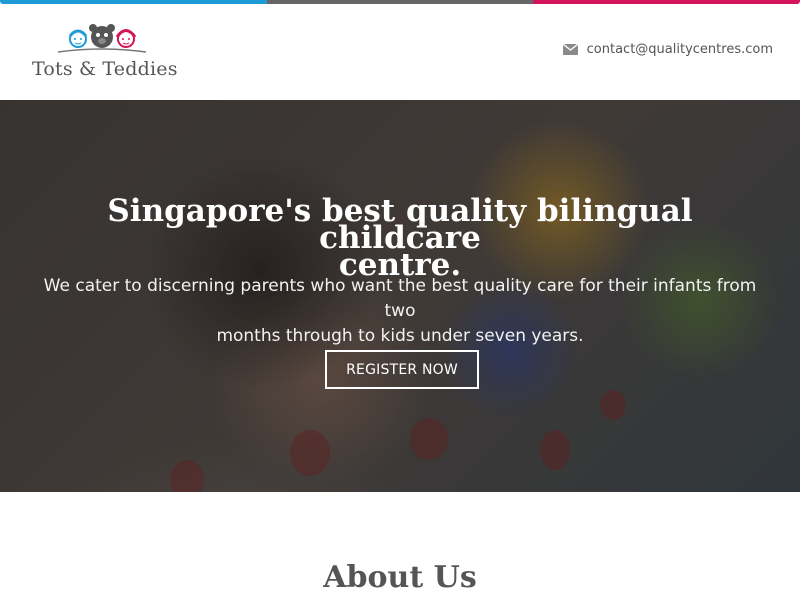 The width and height of the screenshot is (800, 595). I want to click on envelope-icon, so click(570, 49).